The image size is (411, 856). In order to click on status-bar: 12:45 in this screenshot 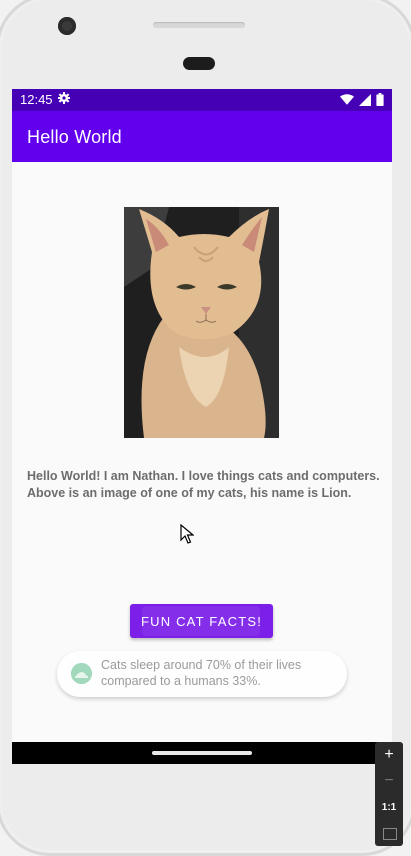, I will do `click(202, 100)`.